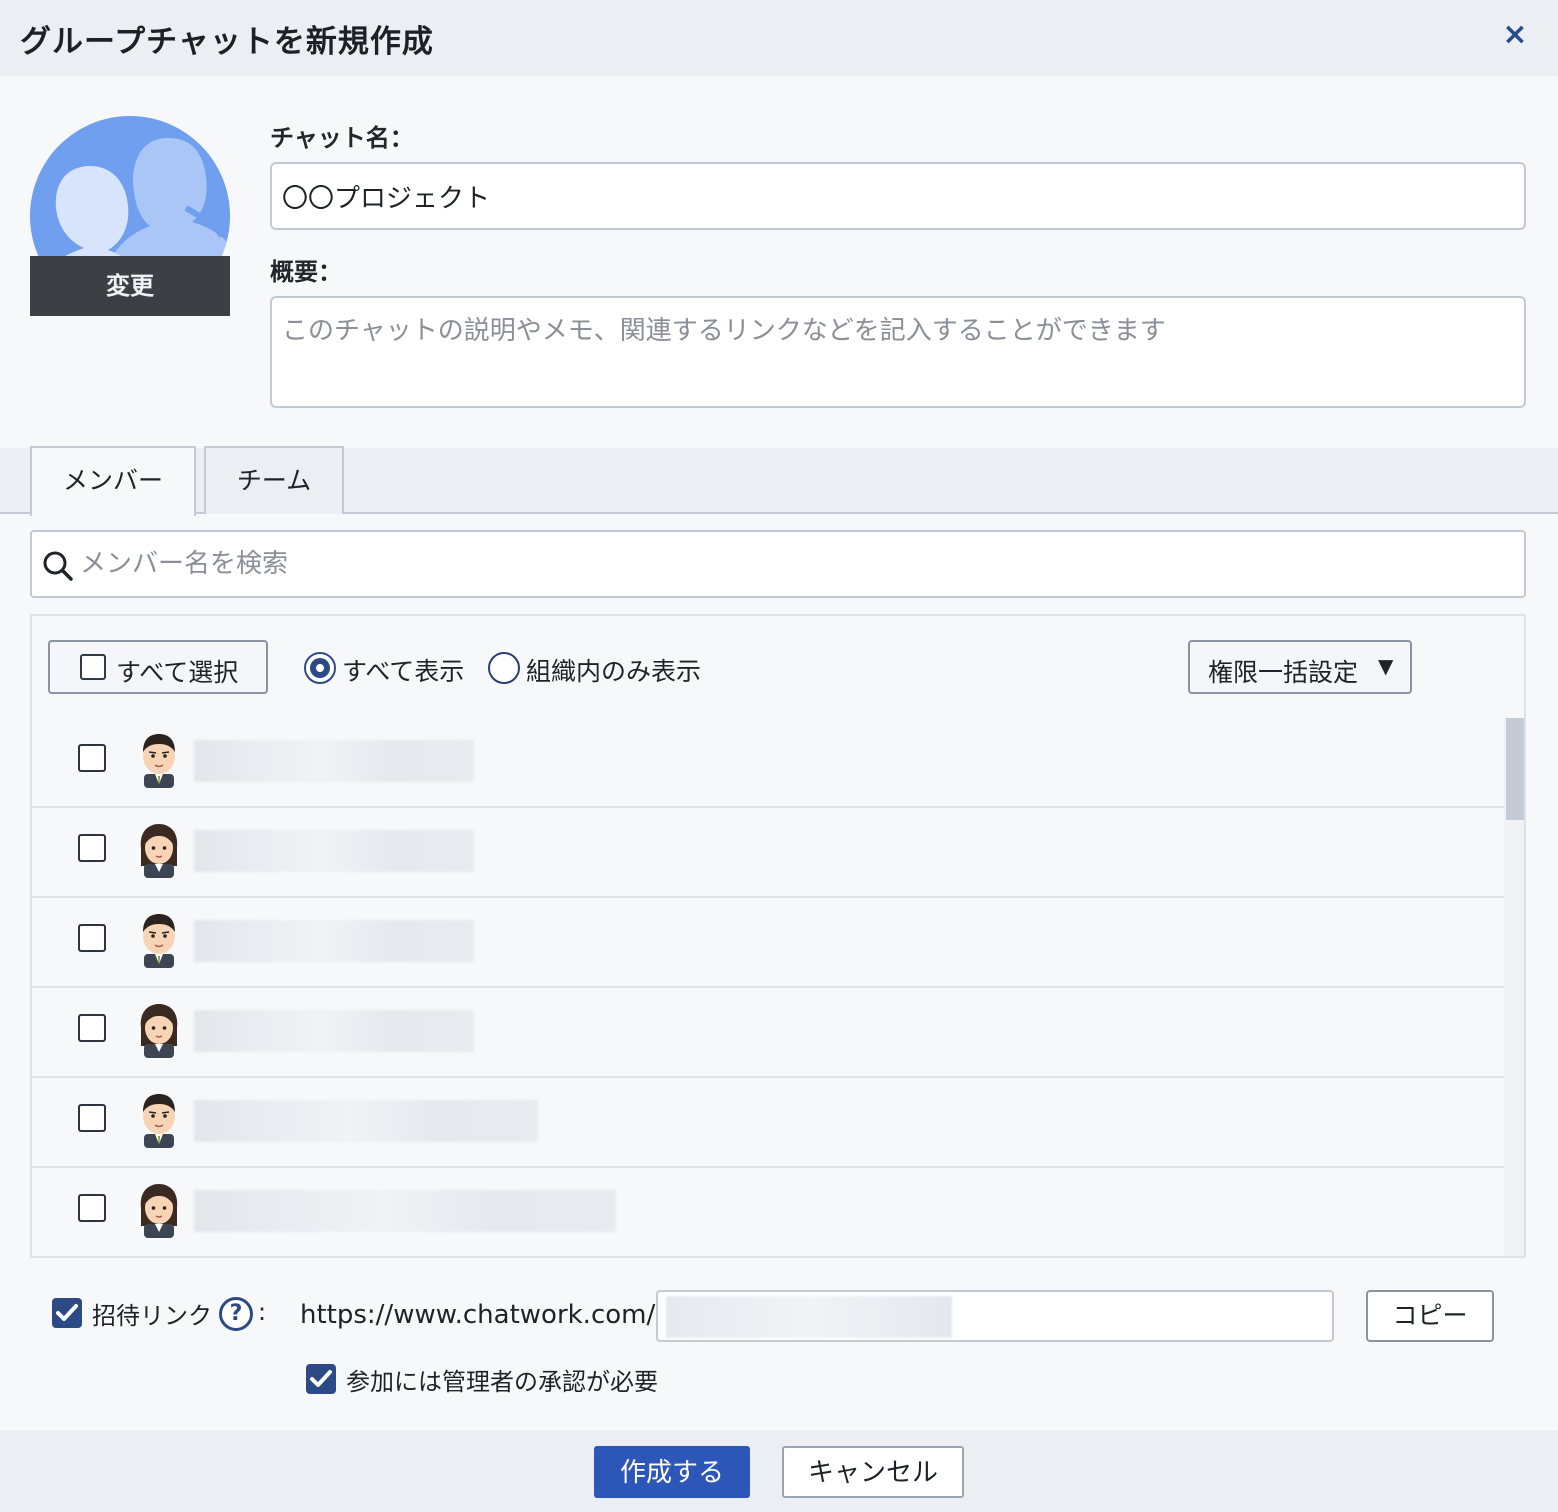 The width and height of the screenshot is (1558, 1512). Describe the element at coordinates (320, 668) in the screenshot. I see `show-all-radio` at that location.